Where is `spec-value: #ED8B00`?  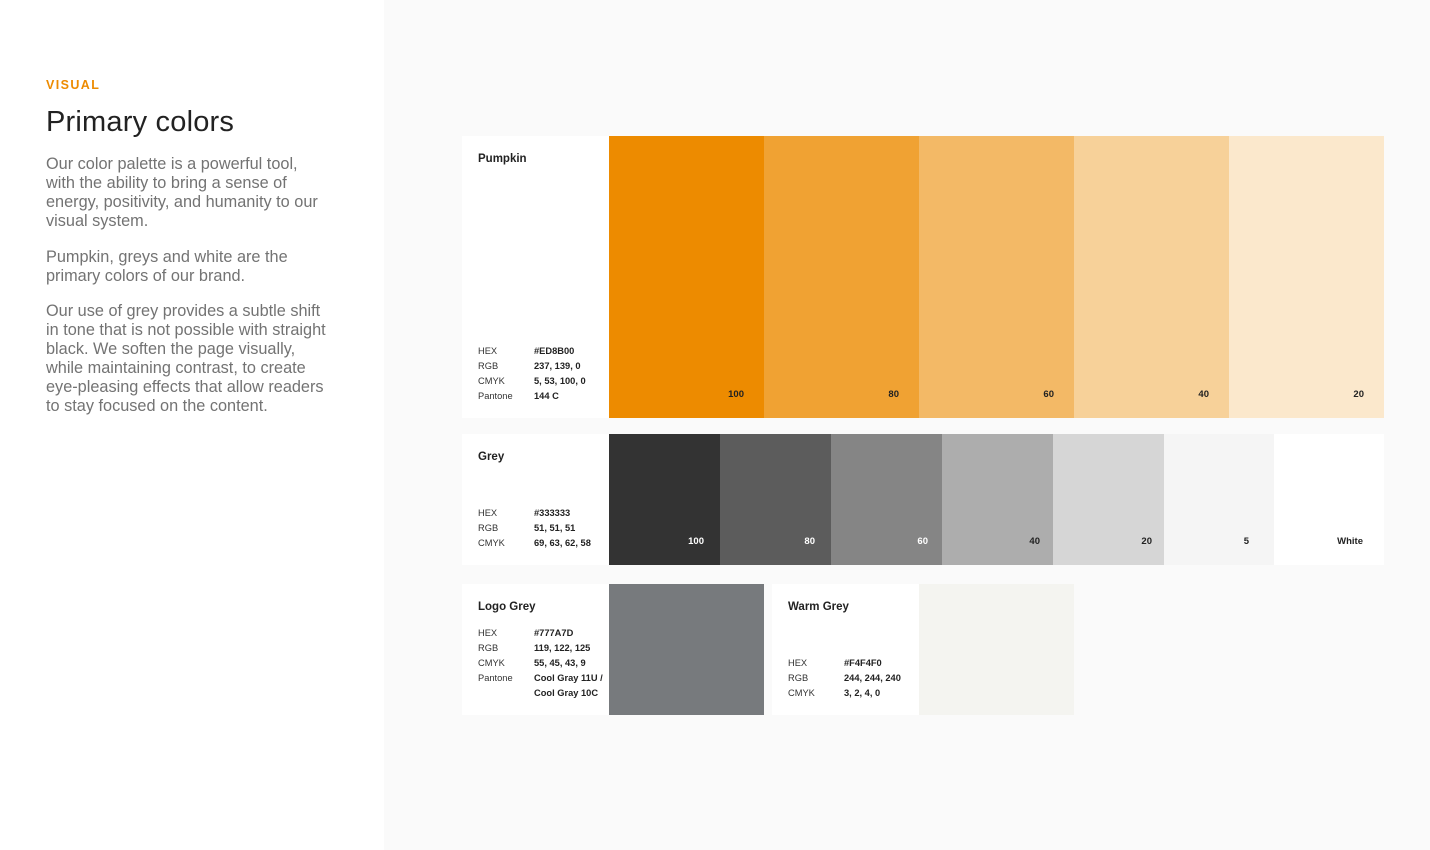 spec-value: #ED8B00 is located at coordinates (554, 351).